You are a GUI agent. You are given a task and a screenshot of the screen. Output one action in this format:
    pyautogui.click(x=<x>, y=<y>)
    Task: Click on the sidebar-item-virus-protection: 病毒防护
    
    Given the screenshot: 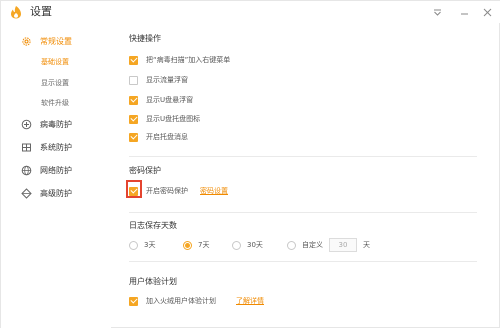 What is the action you would take?
    pyautogui.click(x=46, y=124)
    